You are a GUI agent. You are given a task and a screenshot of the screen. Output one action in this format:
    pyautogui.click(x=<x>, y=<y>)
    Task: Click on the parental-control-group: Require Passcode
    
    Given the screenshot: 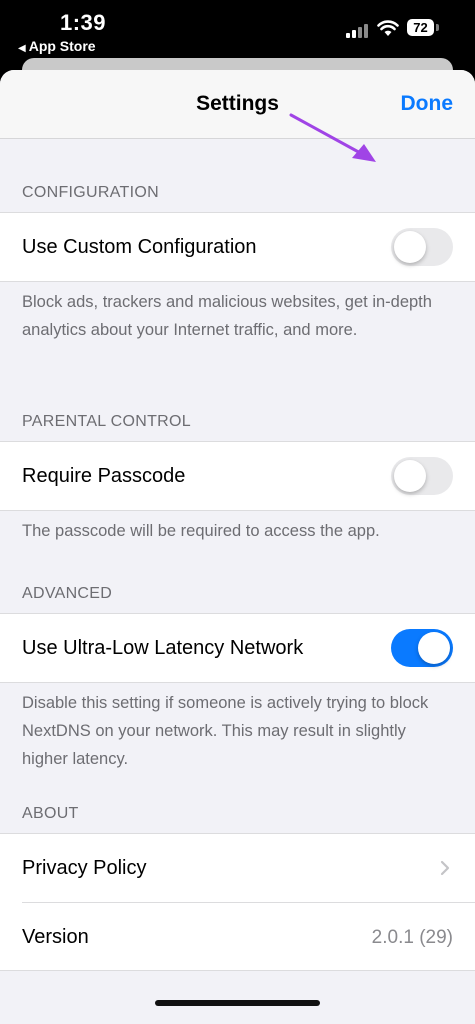 What is the action you would take?
    pyautogui.click(x=237, y=476)
    